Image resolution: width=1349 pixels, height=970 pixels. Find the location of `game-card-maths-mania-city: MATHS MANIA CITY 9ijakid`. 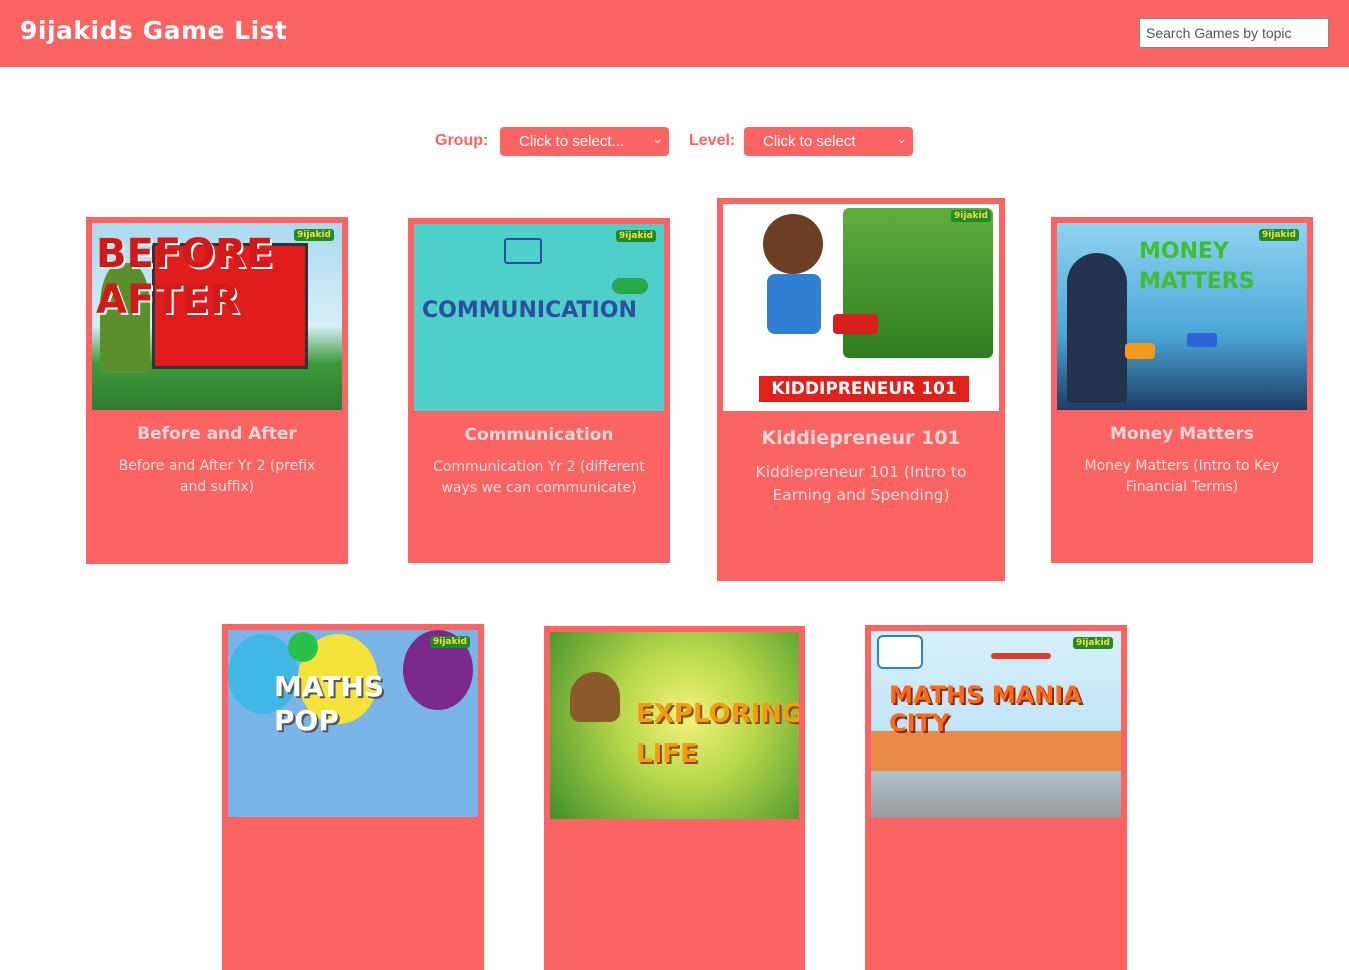

game-card-maths-mania-city: MATHS MANIA CITY 9ijakid is located at coordinates (996, 797).